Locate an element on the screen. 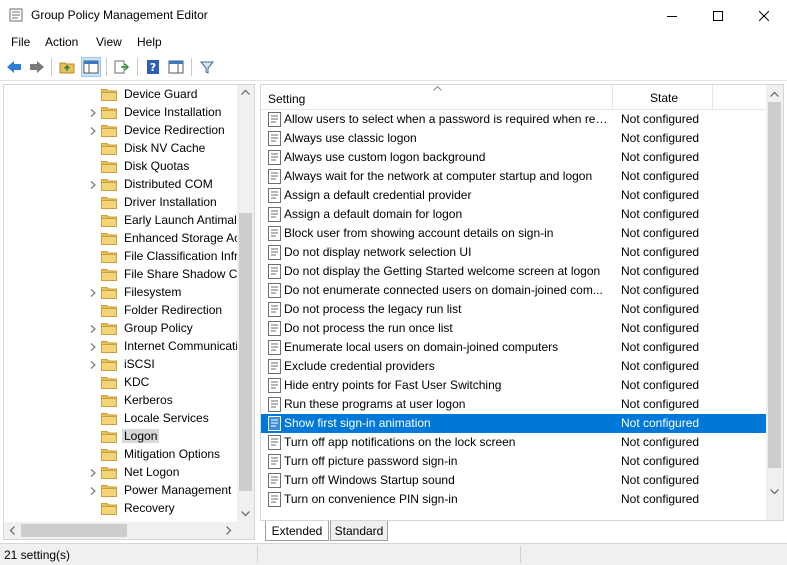 The width and height of the screenshot is (787, 565). tree-item: Disk Quotas is located at coordinates (122, 167).